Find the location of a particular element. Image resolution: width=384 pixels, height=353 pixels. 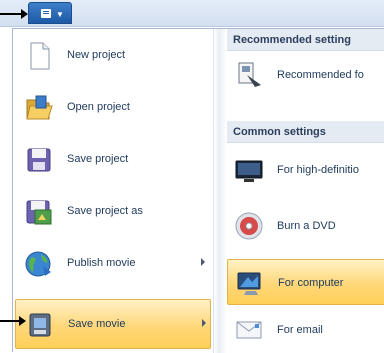

submenu-item-recommended: Recommended fo is located at coordinates (305, 75).